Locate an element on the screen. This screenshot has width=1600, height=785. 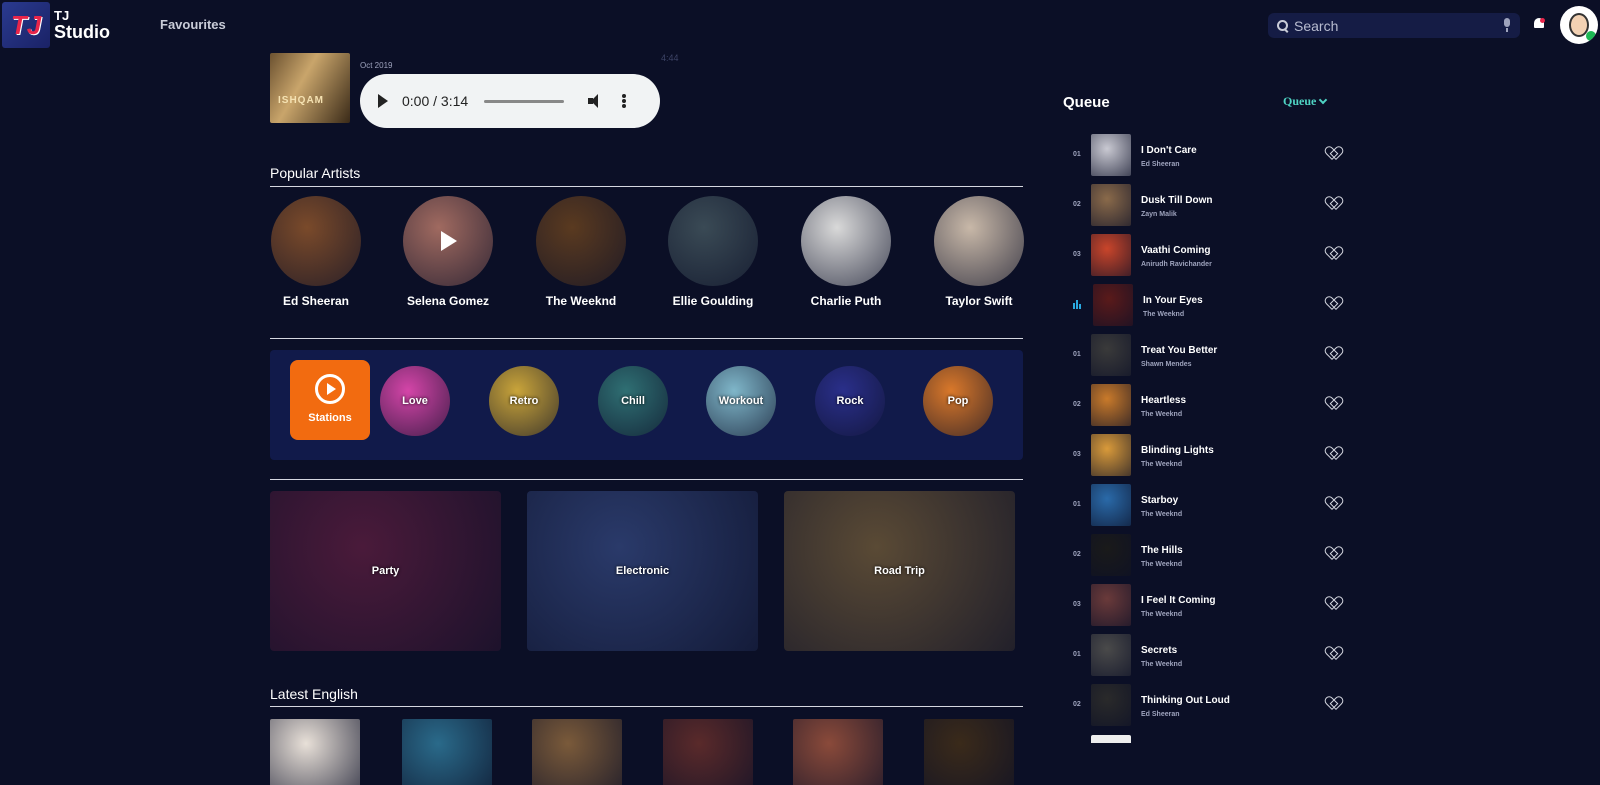
queue-song-title: Vaathi Coming is located at coordinates (1176, 250).